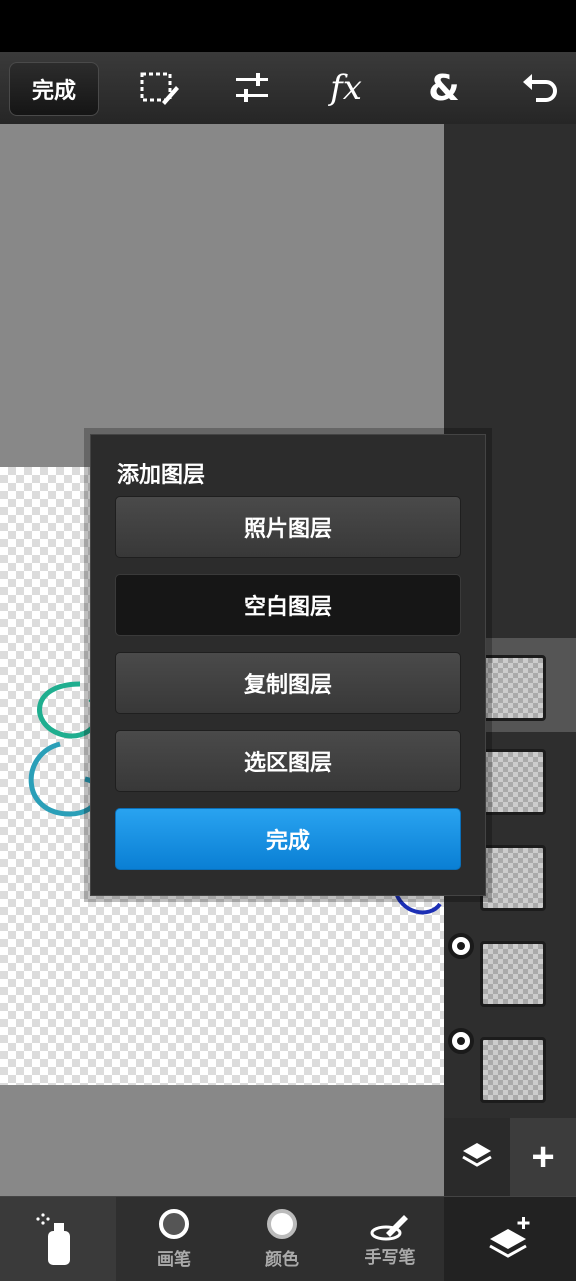 Image resolution: width=576 pixels, height=1281 pixels. Describe the element at coordinates (158, 88) in the screenshot. I see `selection-edit-icon` at that location.